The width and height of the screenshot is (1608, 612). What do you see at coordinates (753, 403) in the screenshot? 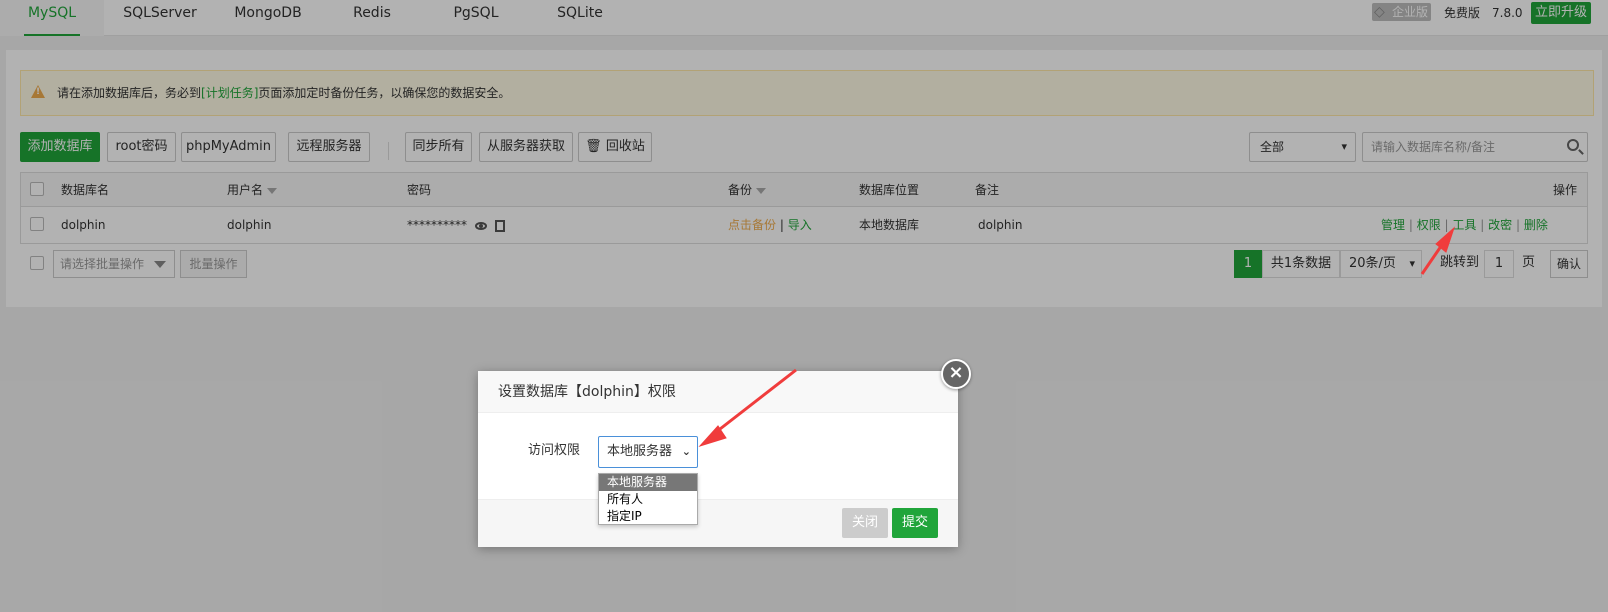
I see `annotation-arrow-line-select` at bounding box center [753, 403].